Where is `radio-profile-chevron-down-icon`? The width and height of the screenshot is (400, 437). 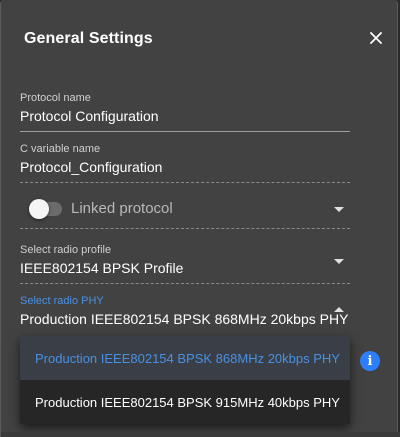
radio-profile-chevron-down-icon is located at coordinates (339, 261).